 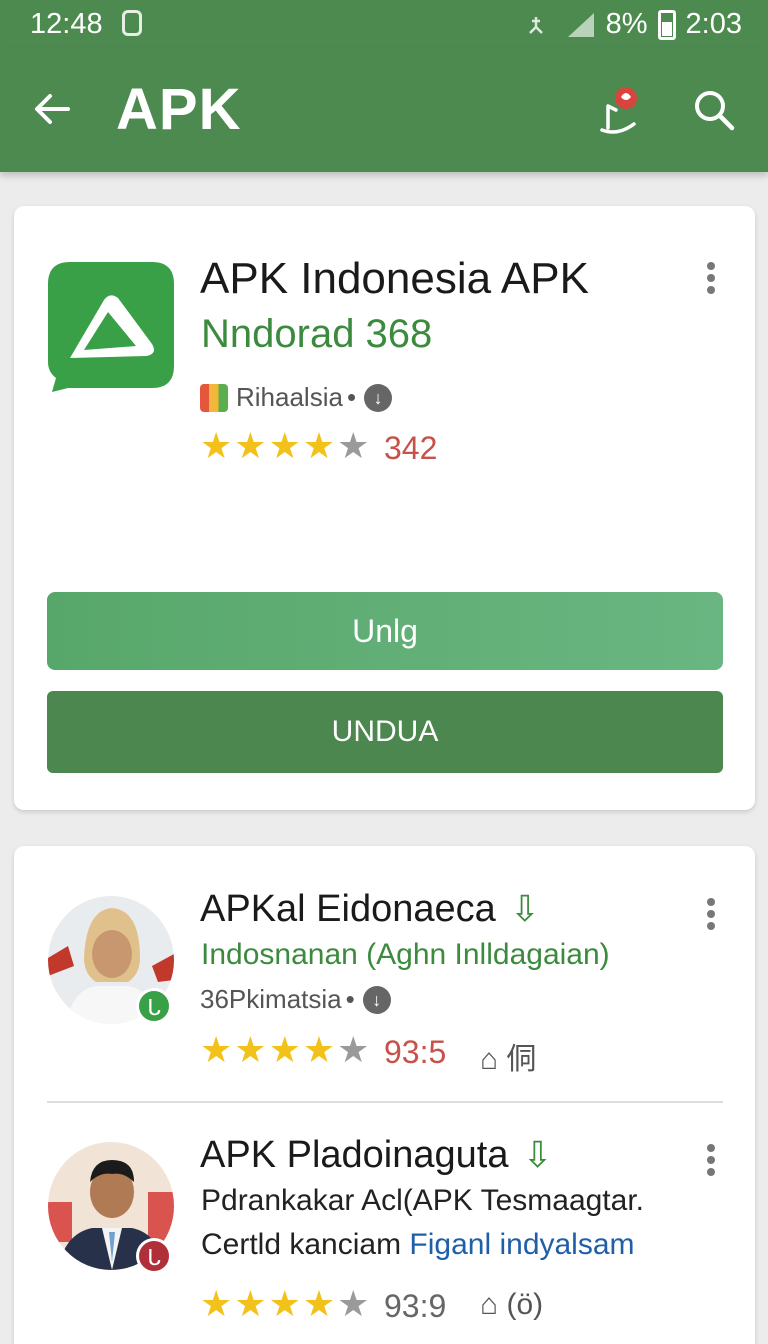 What do you see at coordinates (508, 1059) in the screenshot?
I see `list-item-extra-icons: ⌂ 侗` at bounding box center [508, 1059].